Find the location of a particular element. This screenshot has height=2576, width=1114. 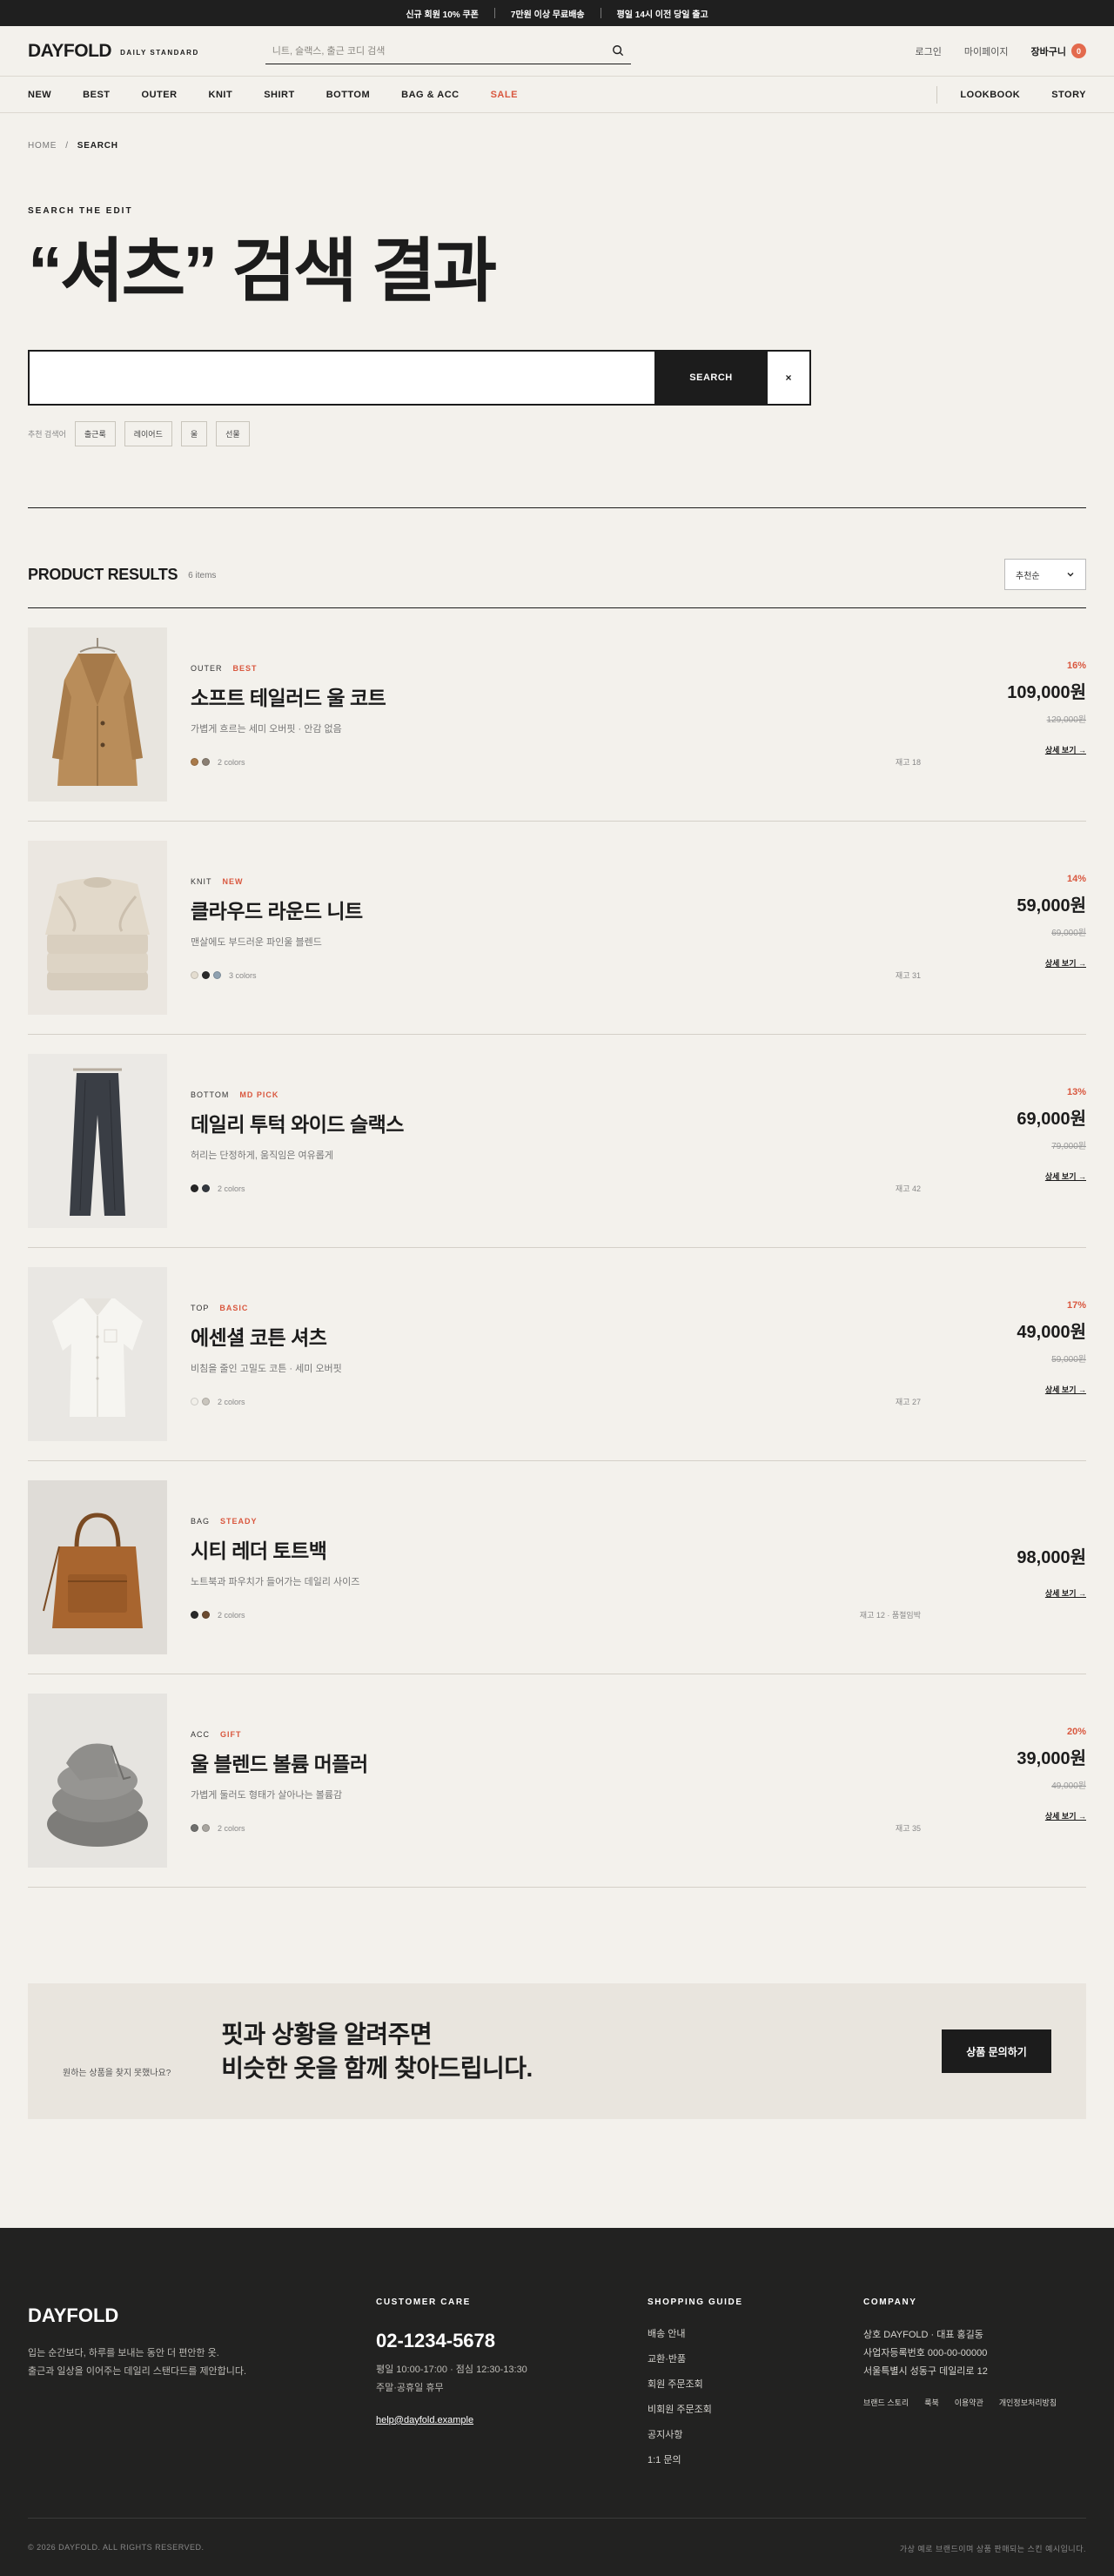

phone-number: 02-1234-5678 is located at coordinates (512, 2341).